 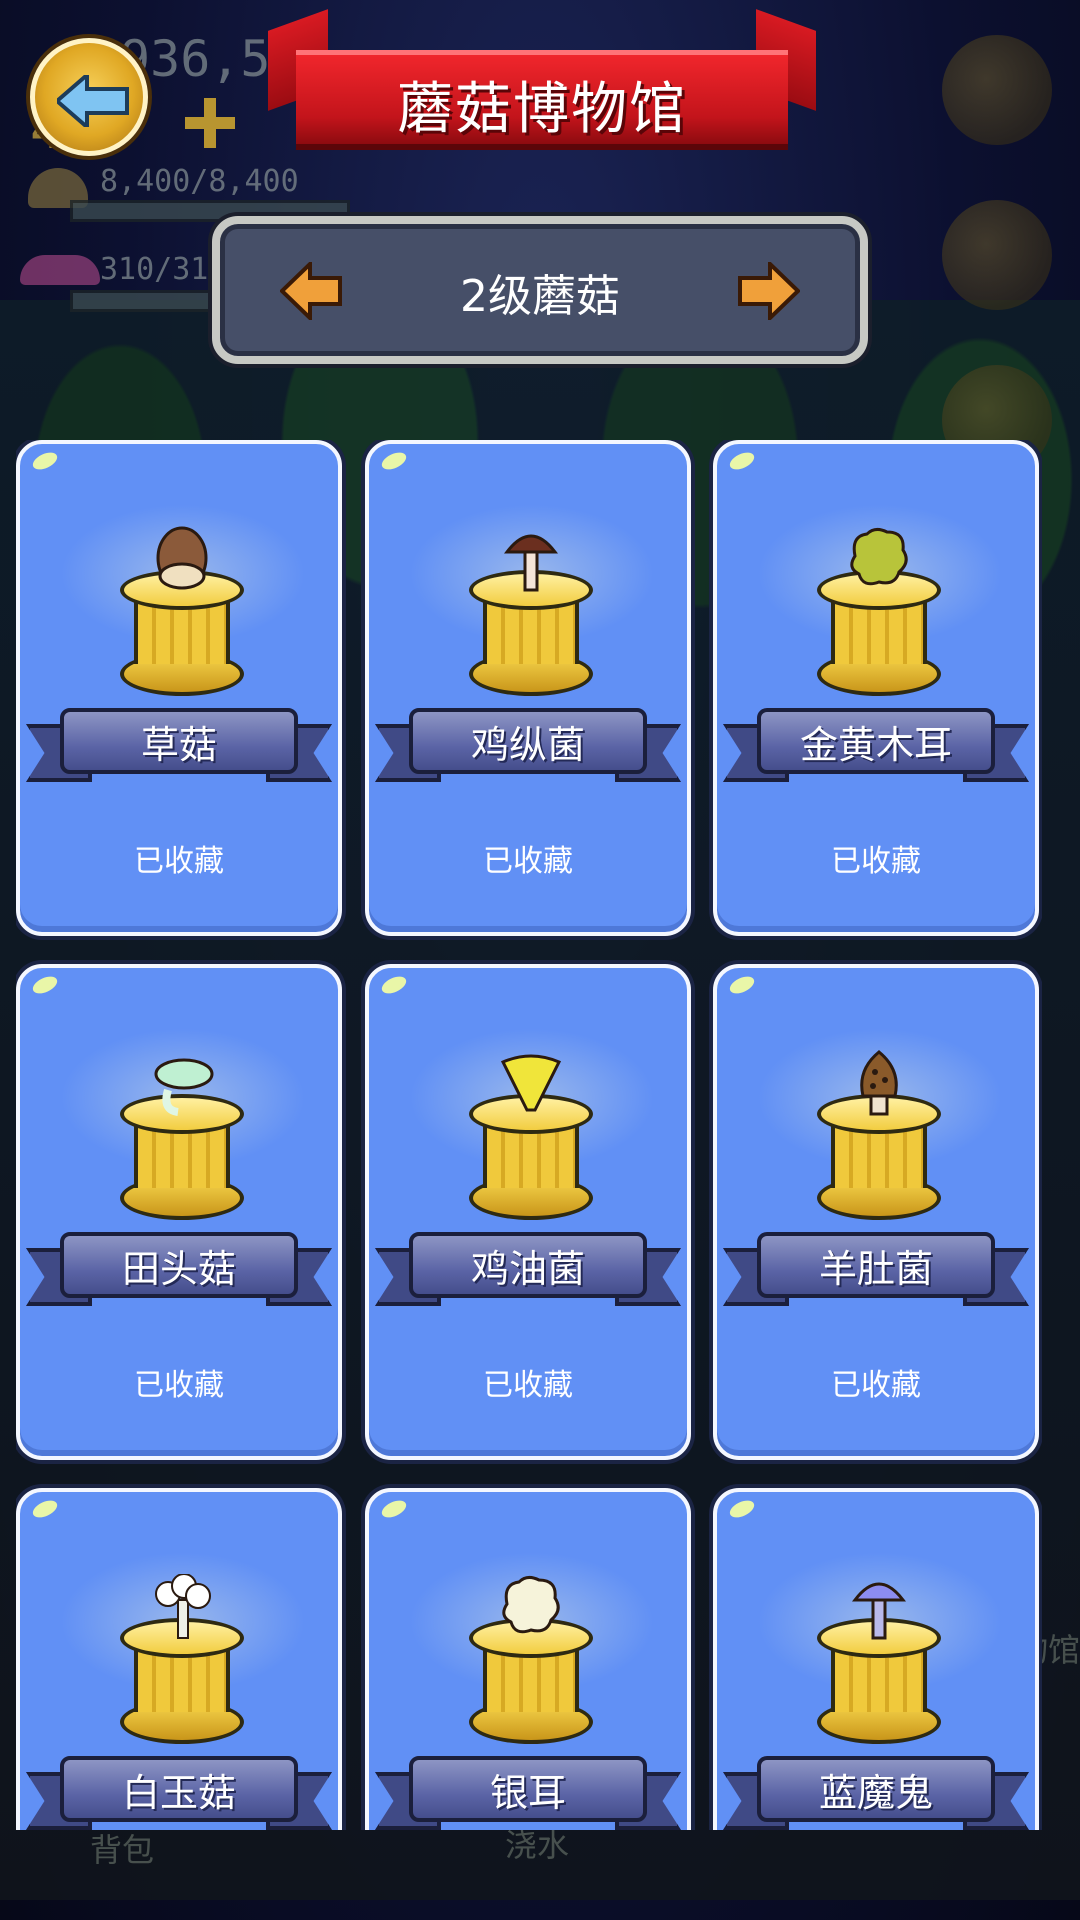 I want to click on mushroom-name: 田头菇, so click(x=178, y=1269).